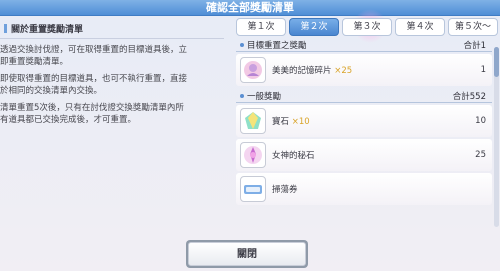 This screenshot has width=500, height=271. I want to click on item-count: 10, so click(480, 121).